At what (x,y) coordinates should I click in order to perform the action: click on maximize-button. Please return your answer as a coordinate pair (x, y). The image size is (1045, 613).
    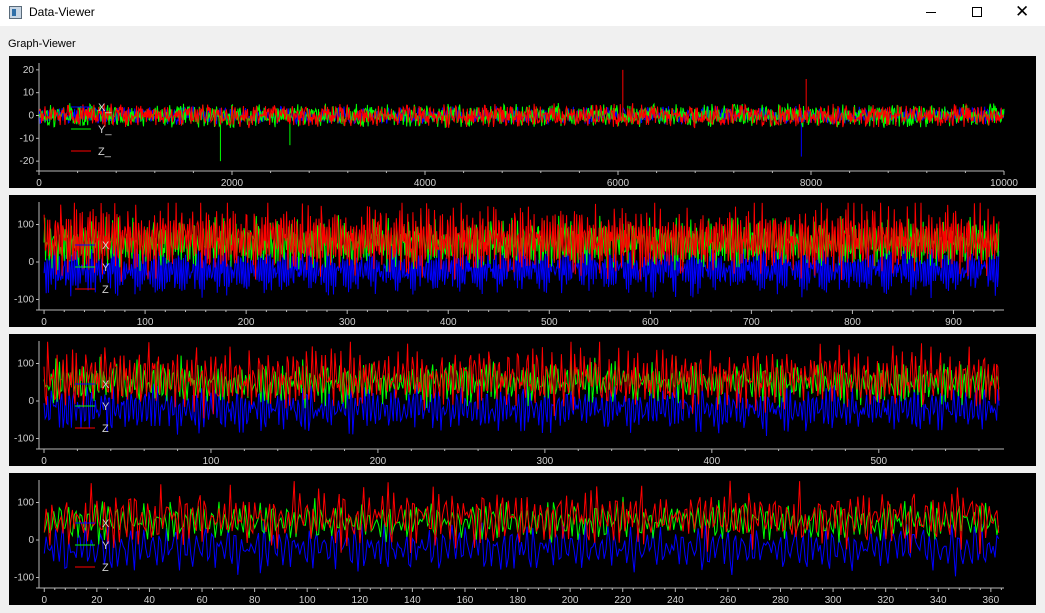
    Looking at the image, I should click on (977, 13).